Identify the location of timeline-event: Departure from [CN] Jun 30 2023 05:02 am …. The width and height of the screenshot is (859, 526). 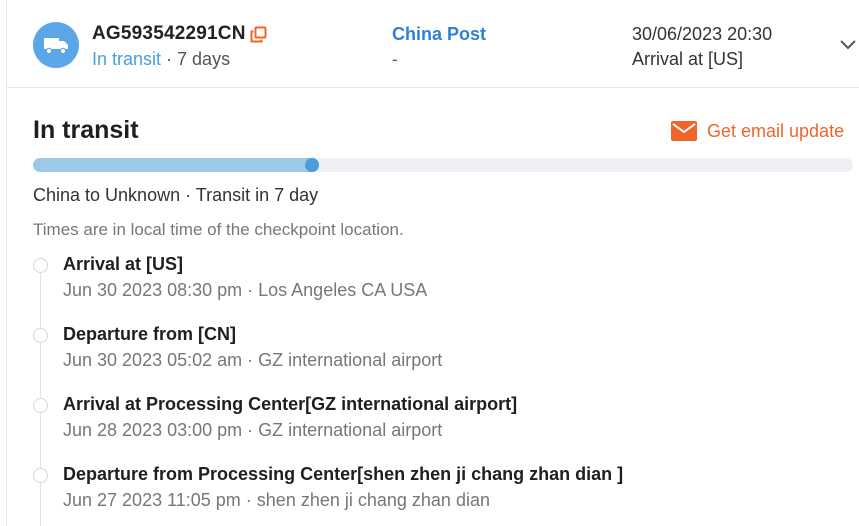
(433, 351).